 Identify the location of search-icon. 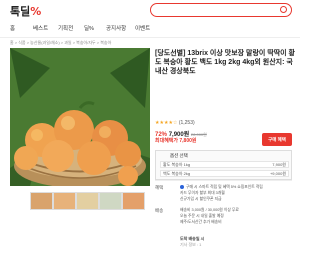
(283, 9).